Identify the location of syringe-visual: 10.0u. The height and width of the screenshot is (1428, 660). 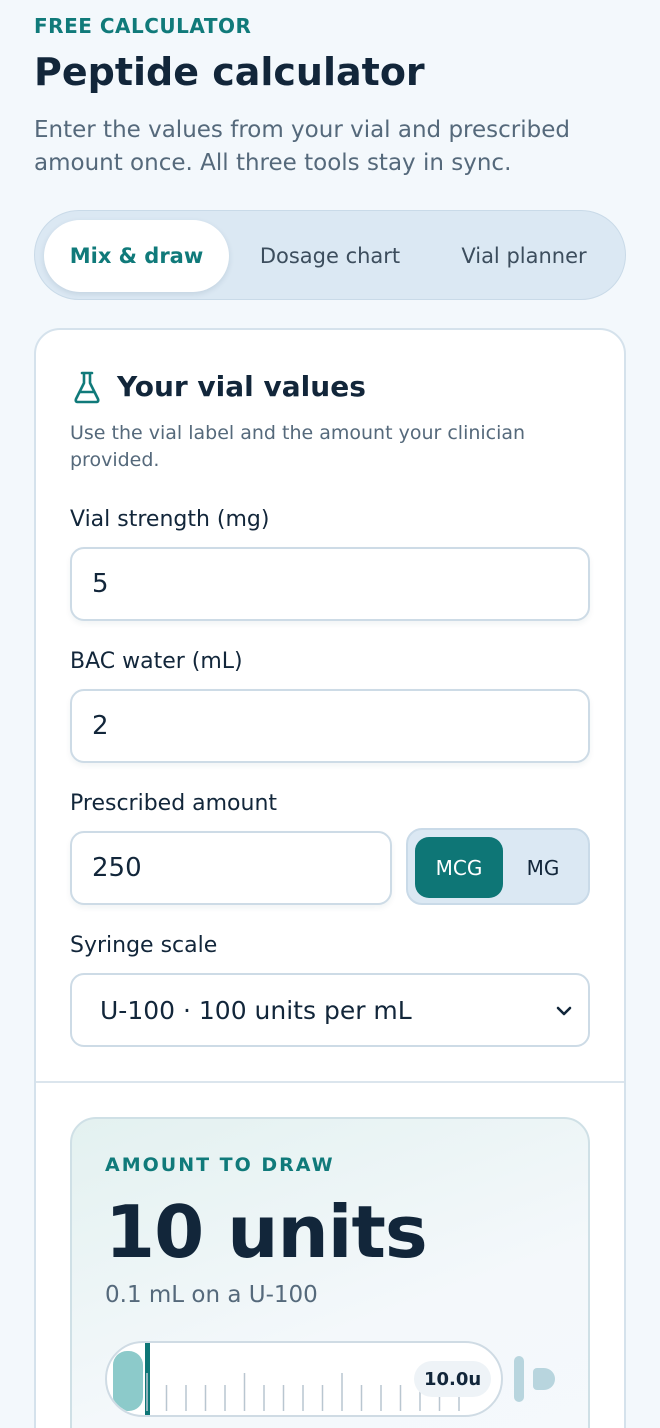
(304, 1379).